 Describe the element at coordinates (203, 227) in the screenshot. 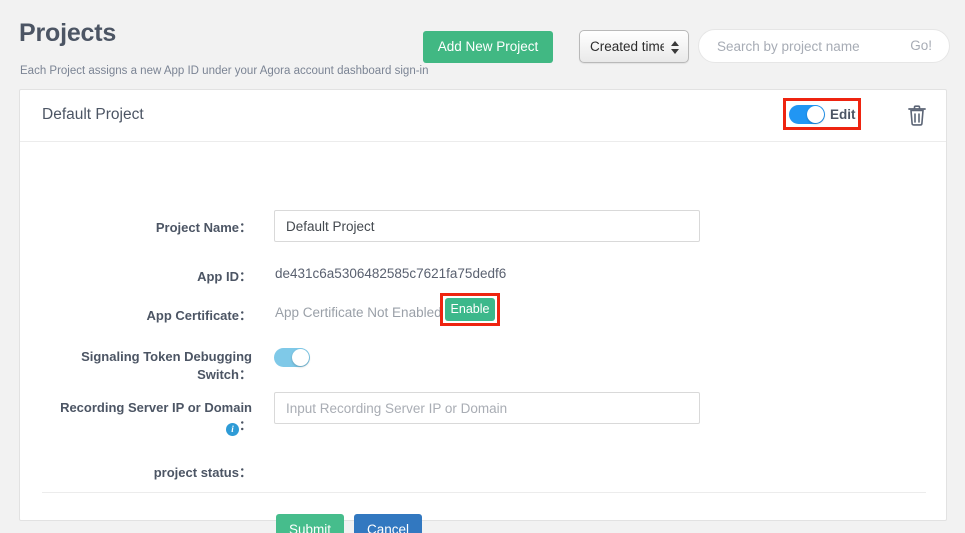

I see `project-name-label: Project Name：` at that location.